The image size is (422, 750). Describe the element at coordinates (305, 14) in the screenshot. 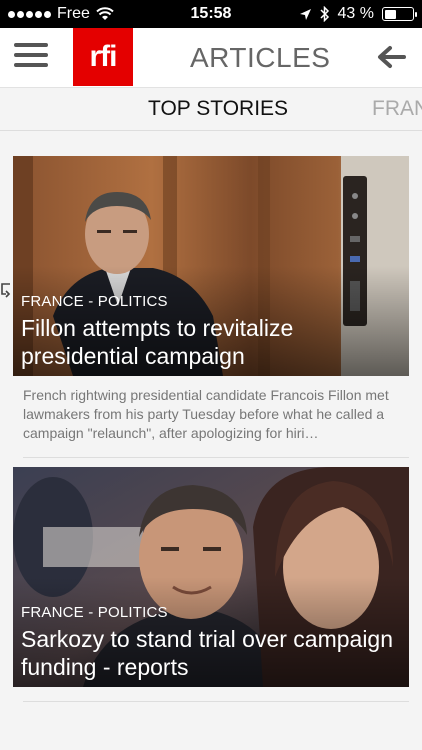

I see `location-arrow-icon` at that location.